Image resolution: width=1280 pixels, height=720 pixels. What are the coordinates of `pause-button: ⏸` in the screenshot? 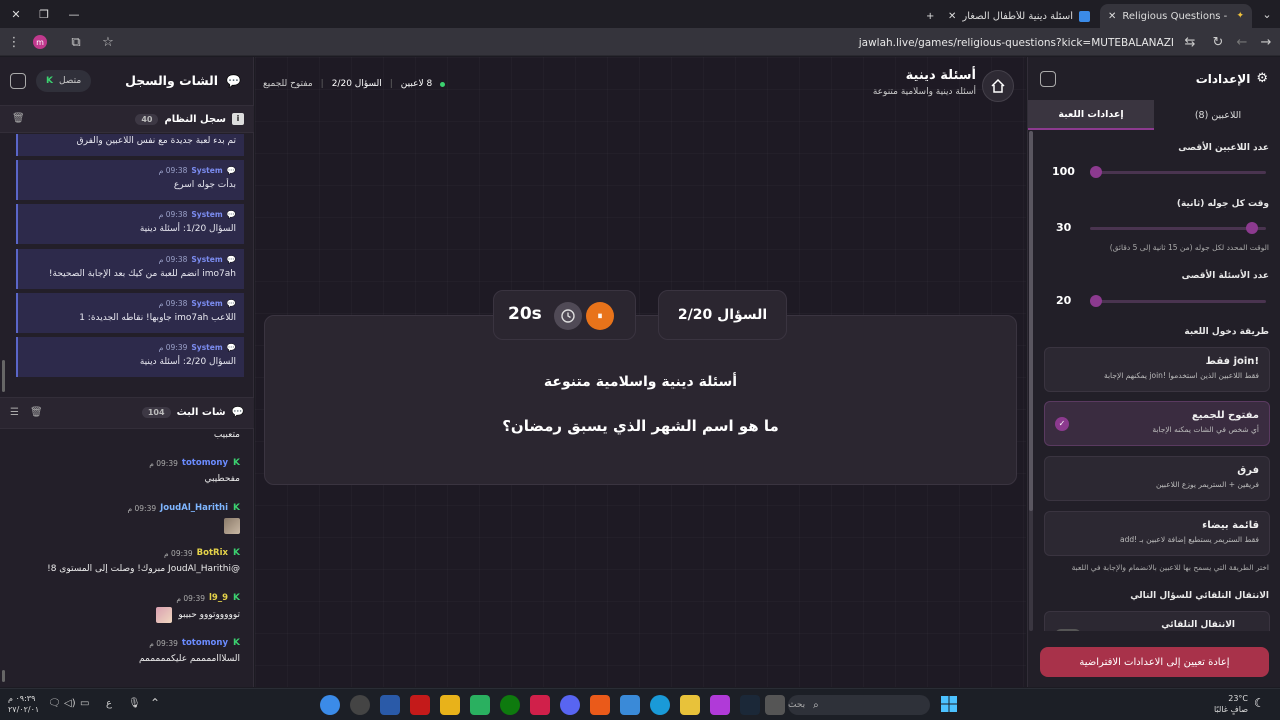 It's located at (600, 316).